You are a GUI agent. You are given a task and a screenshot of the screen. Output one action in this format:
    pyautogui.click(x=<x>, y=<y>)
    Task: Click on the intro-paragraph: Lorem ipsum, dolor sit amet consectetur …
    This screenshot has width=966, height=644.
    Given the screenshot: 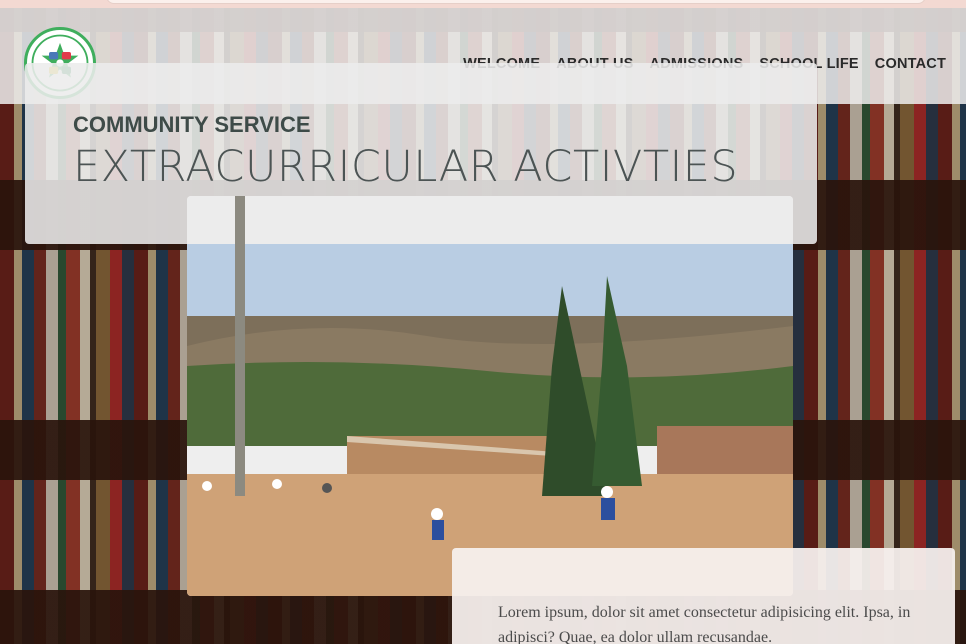 What is the action you would take?
    pyautogui.click(x=704, y=624)
    